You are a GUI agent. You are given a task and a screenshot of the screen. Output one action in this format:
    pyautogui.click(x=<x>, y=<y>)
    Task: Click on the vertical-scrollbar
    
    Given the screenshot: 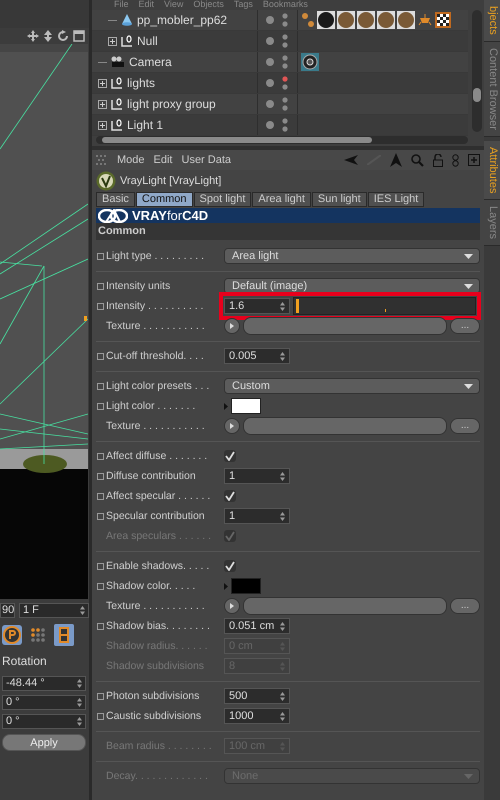 What is the action you would take?
    pyautogui.click(x=477, y=71)
    